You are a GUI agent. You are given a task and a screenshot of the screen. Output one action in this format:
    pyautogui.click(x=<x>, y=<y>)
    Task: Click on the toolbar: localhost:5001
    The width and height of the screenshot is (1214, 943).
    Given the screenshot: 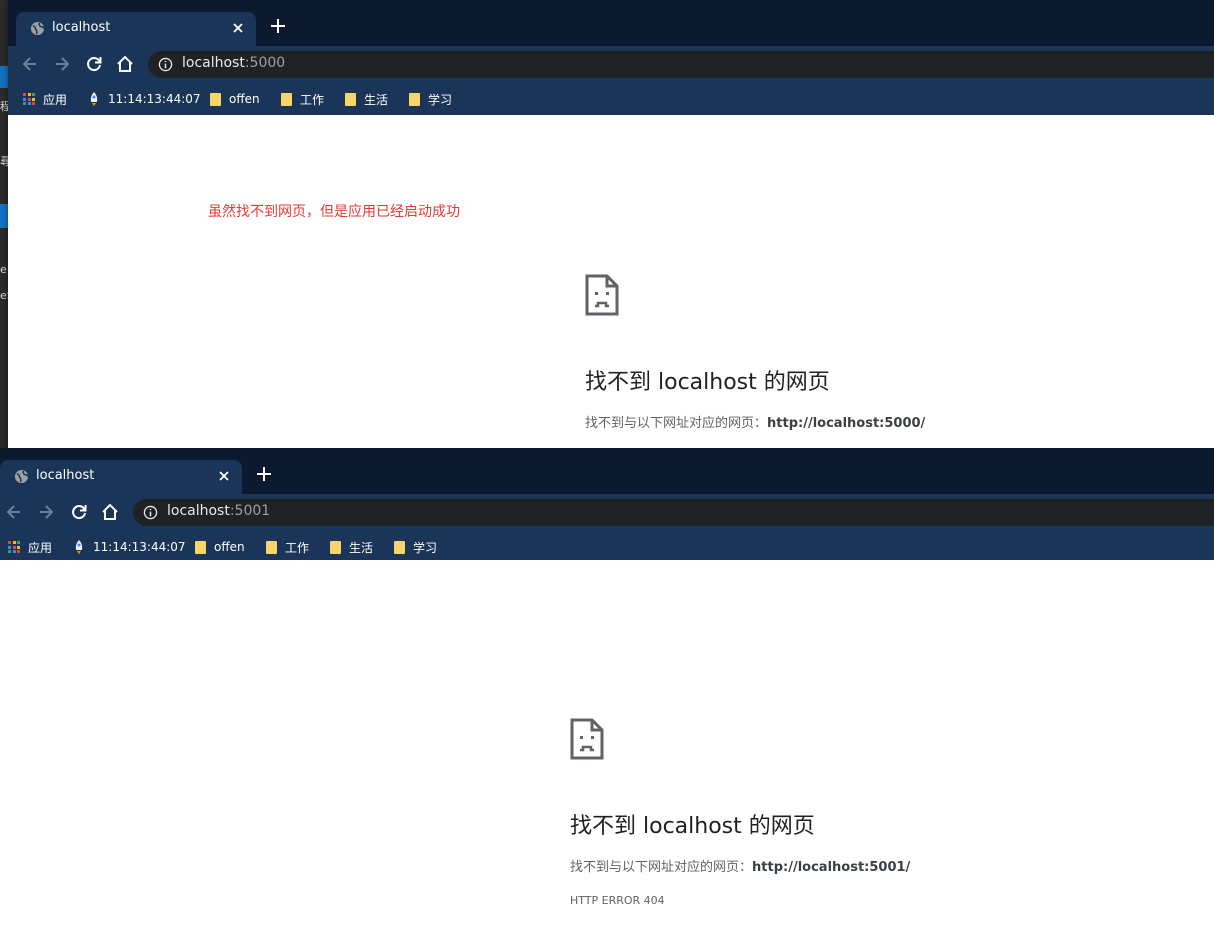 What is the action you would take?
    pyautogui.click(x=607, y=512)
    